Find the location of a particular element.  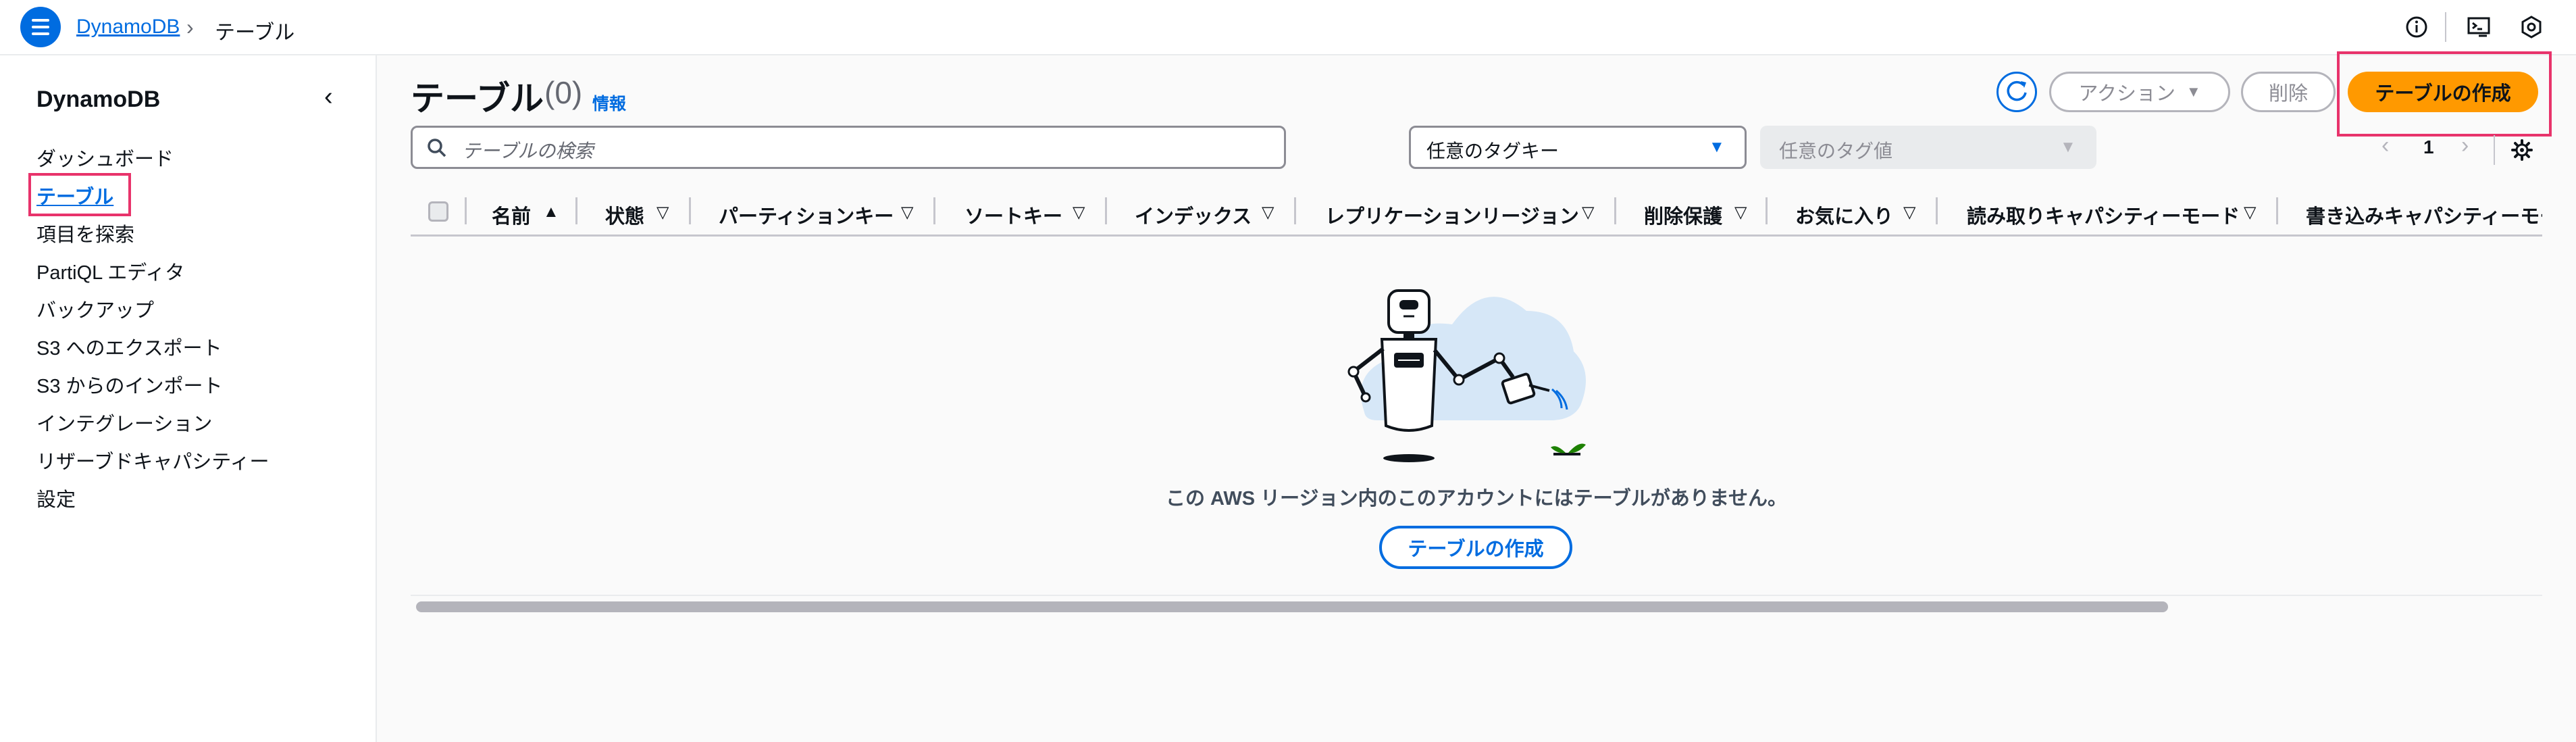

actions-label: アクション is located at coordinates (2126, 94).